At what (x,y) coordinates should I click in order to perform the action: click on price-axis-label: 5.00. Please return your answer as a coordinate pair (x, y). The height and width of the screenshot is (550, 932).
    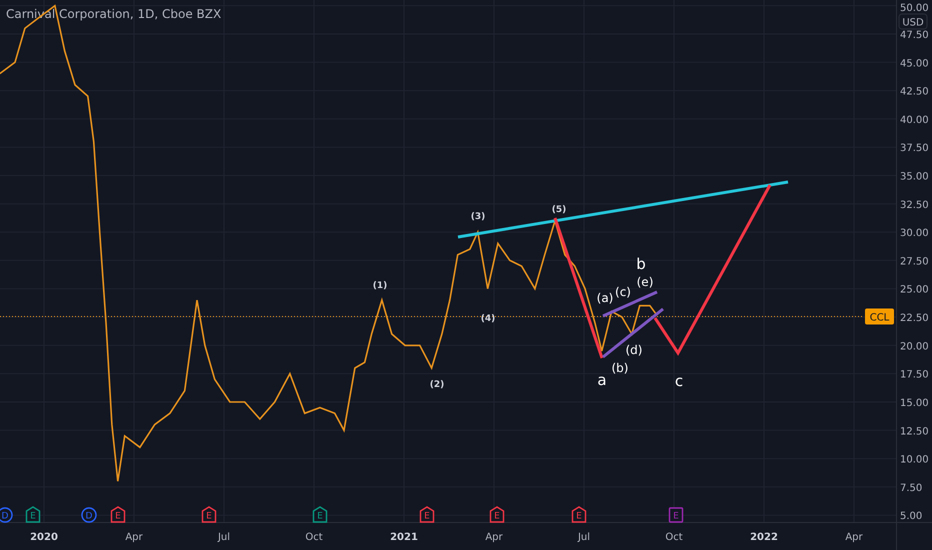
    Looking at the image, I should click on (911, 516).